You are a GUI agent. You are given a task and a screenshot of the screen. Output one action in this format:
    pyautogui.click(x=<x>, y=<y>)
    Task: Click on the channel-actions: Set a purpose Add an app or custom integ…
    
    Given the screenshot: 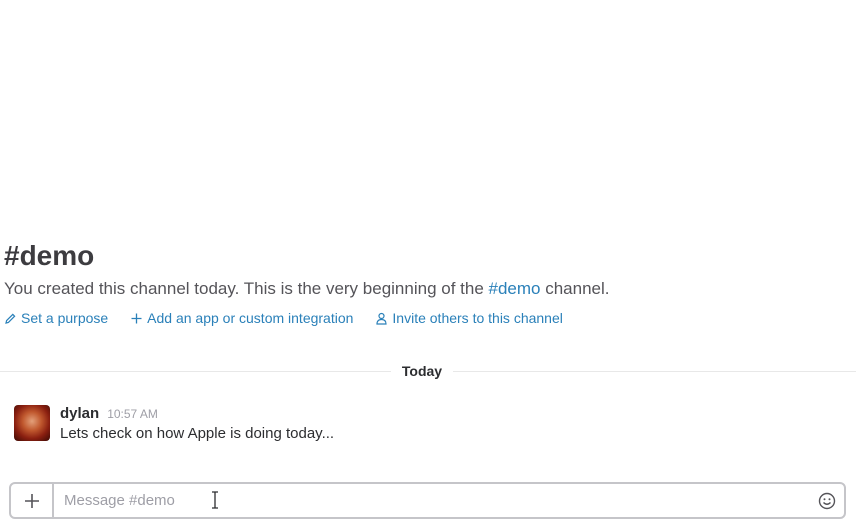 What is the action you would take?
    pyautogui.click(x=306, y=318)
    